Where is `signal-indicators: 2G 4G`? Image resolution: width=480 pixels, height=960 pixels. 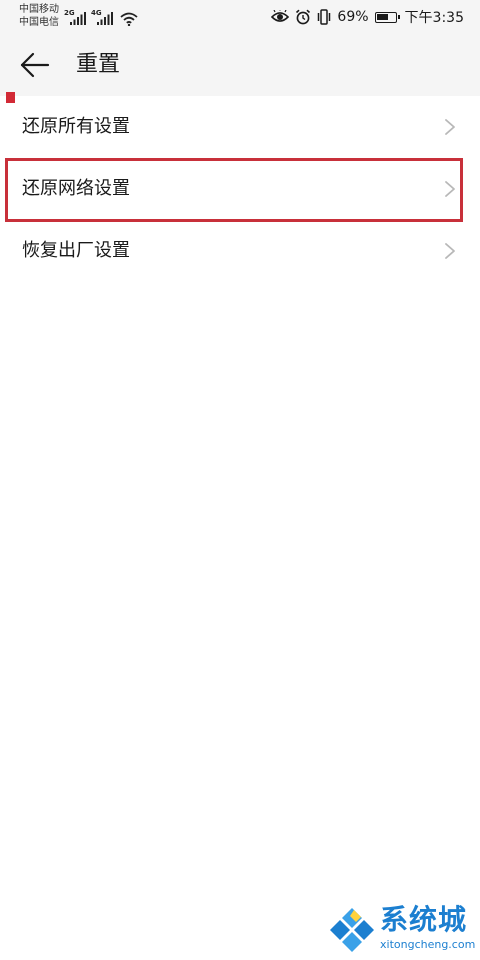
signal-indicators: 2G 4G is located at coordinates (101, 17).